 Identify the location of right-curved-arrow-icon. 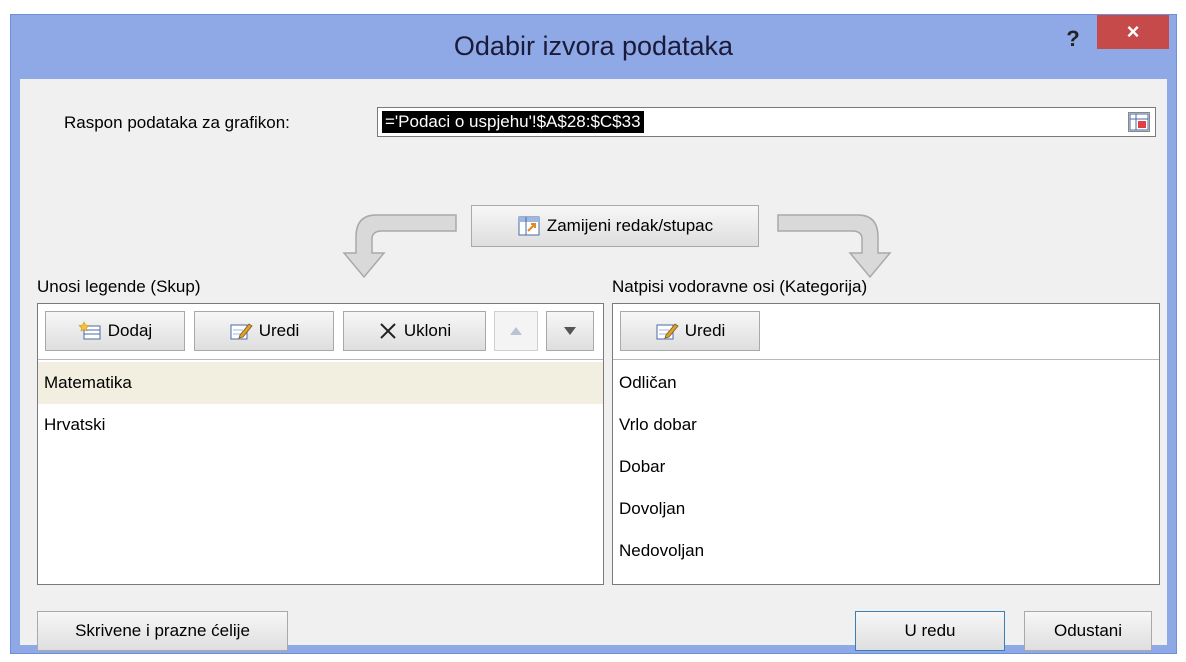
(834, 246).